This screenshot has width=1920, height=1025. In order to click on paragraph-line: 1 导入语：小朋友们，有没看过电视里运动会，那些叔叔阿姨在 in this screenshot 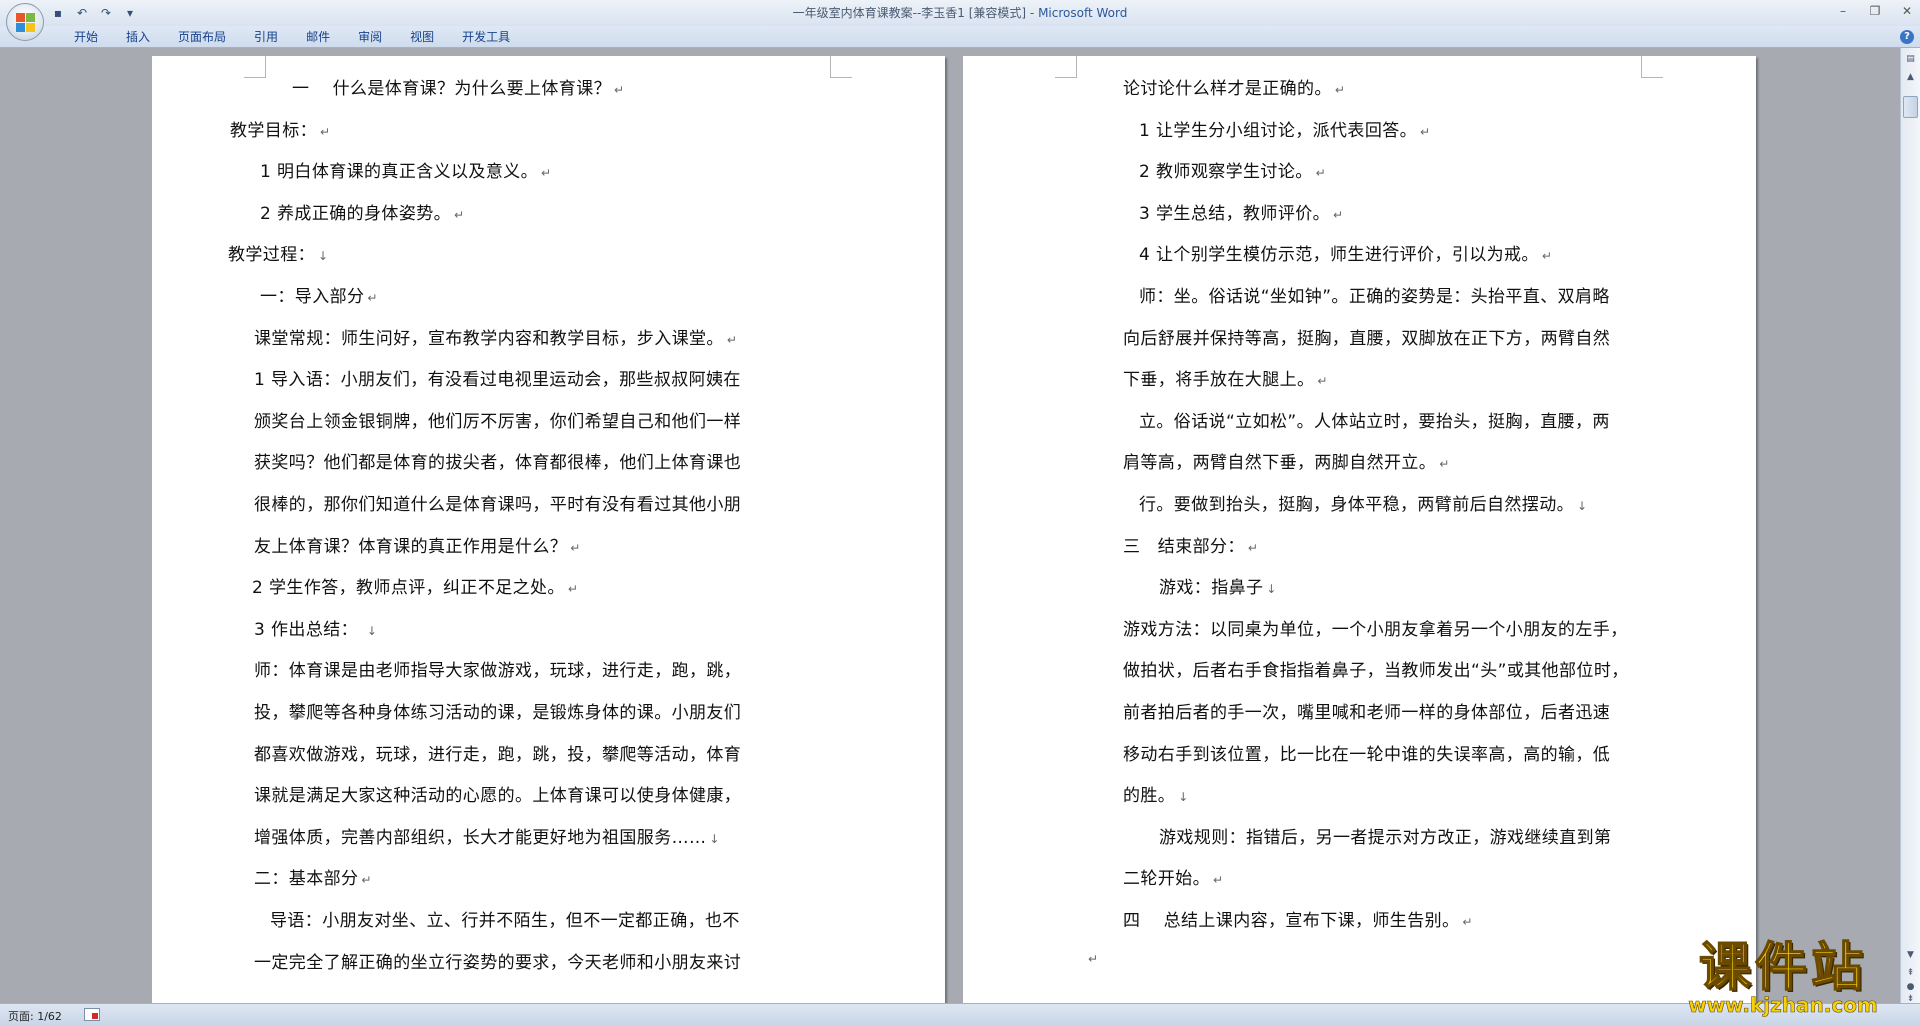, I will do `click(499, 377)`.